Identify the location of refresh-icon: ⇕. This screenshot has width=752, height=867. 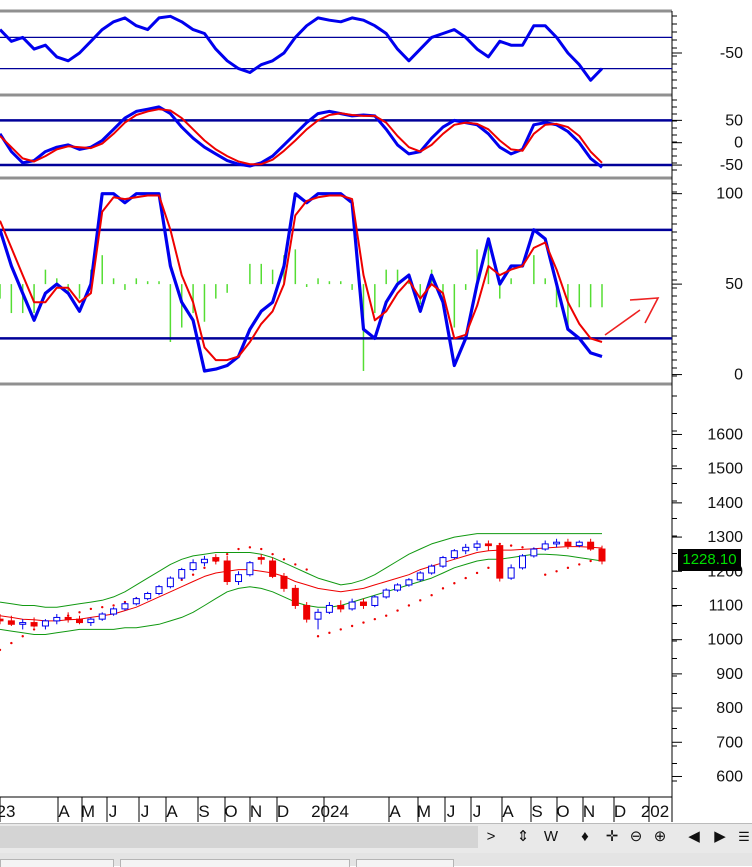
(523, 837).